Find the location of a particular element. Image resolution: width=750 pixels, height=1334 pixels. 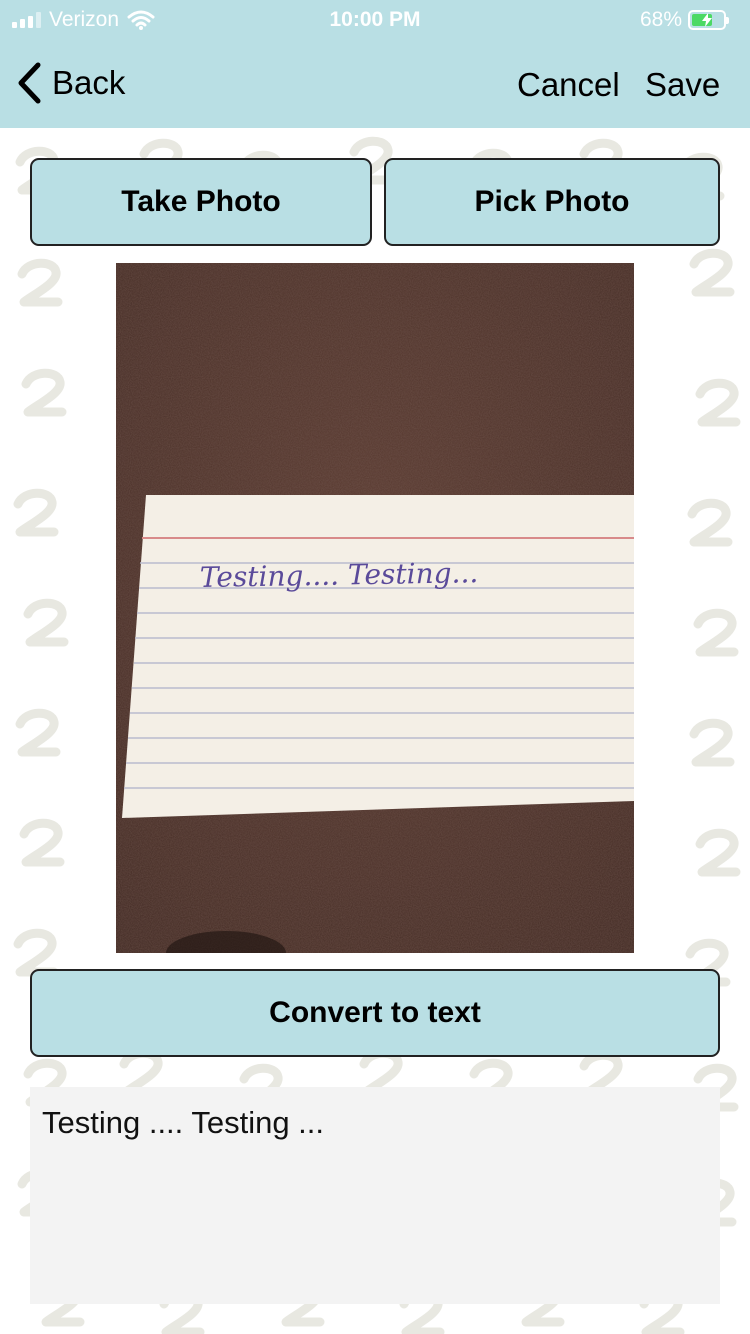

back-label: Back is located at coordinates (89, 82).